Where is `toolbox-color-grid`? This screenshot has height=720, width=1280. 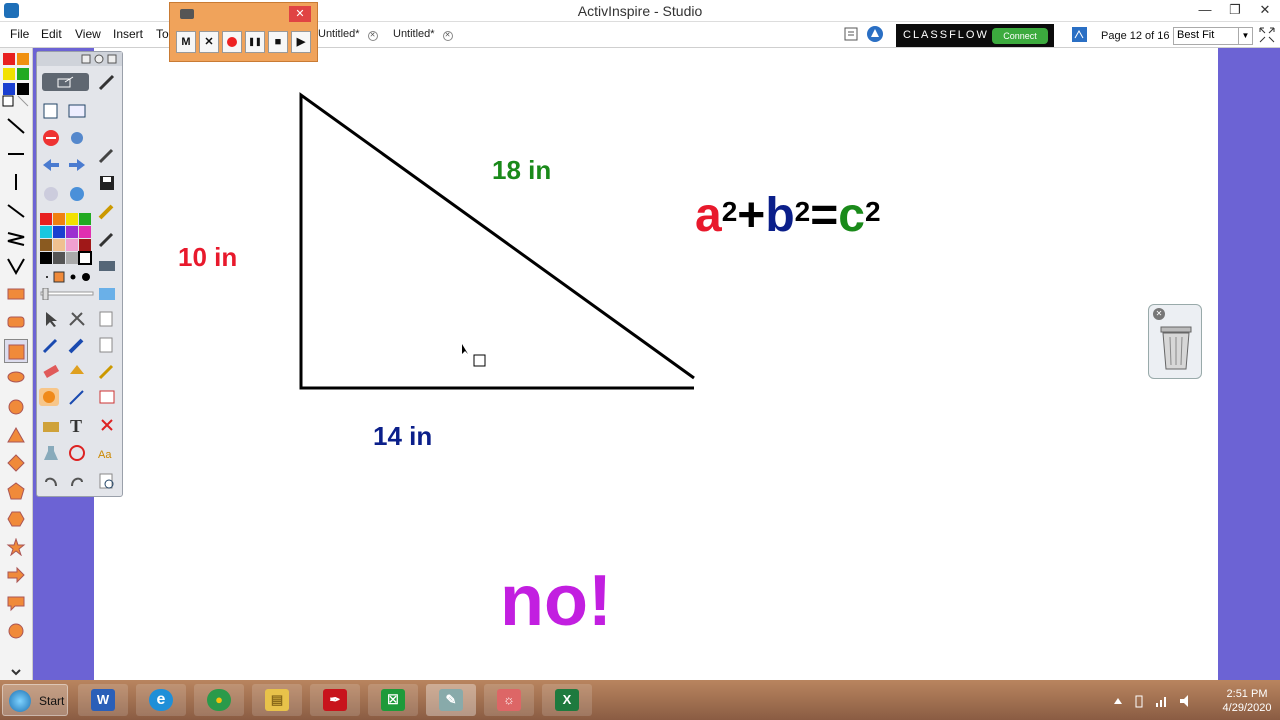
toolbox-color-grid is located at coordinates (67, 240).